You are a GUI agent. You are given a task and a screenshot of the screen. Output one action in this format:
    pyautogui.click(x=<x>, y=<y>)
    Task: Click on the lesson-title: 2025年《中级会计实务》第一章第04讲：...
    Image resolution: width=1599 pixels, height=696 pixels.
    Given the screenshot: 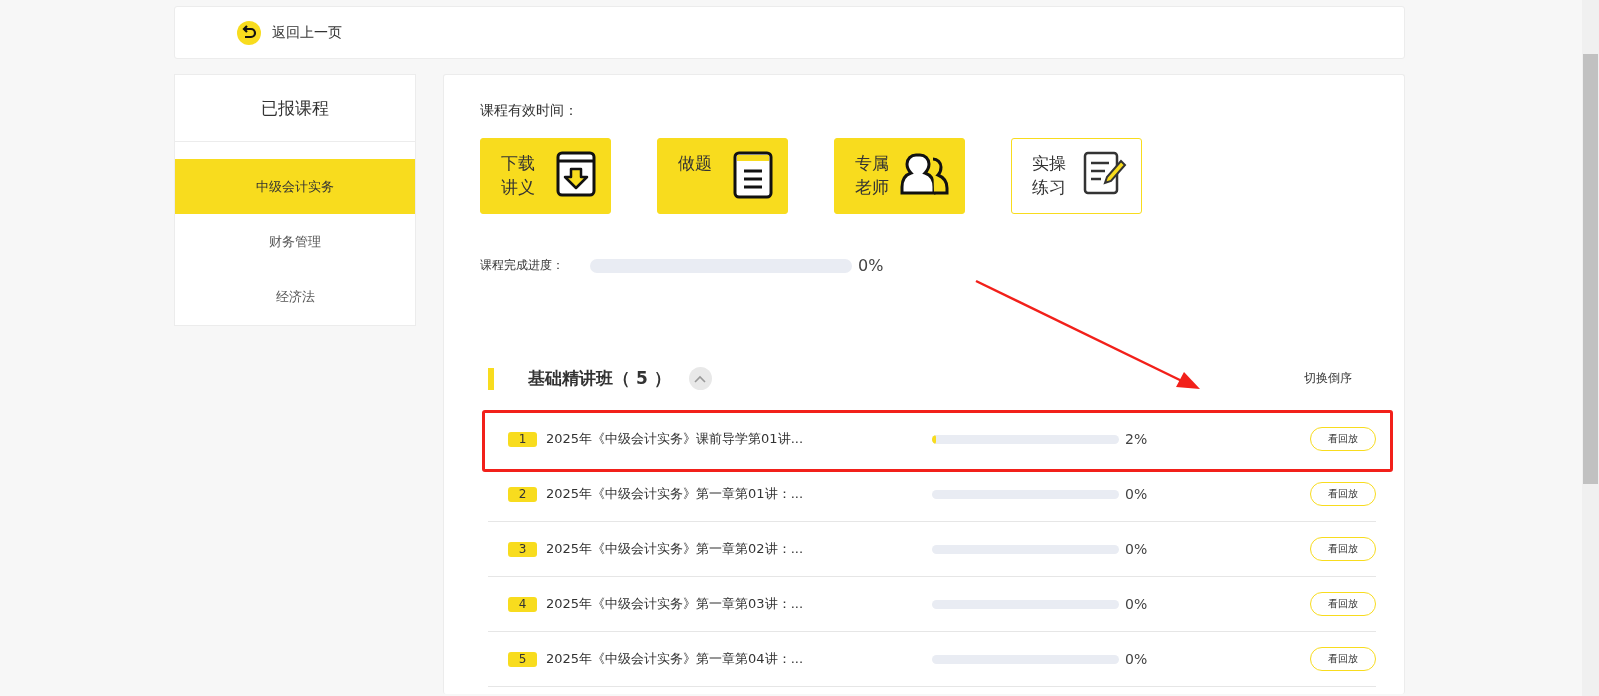 What is the action you would take?
    pyautogui.click(x=675, y=659)
    